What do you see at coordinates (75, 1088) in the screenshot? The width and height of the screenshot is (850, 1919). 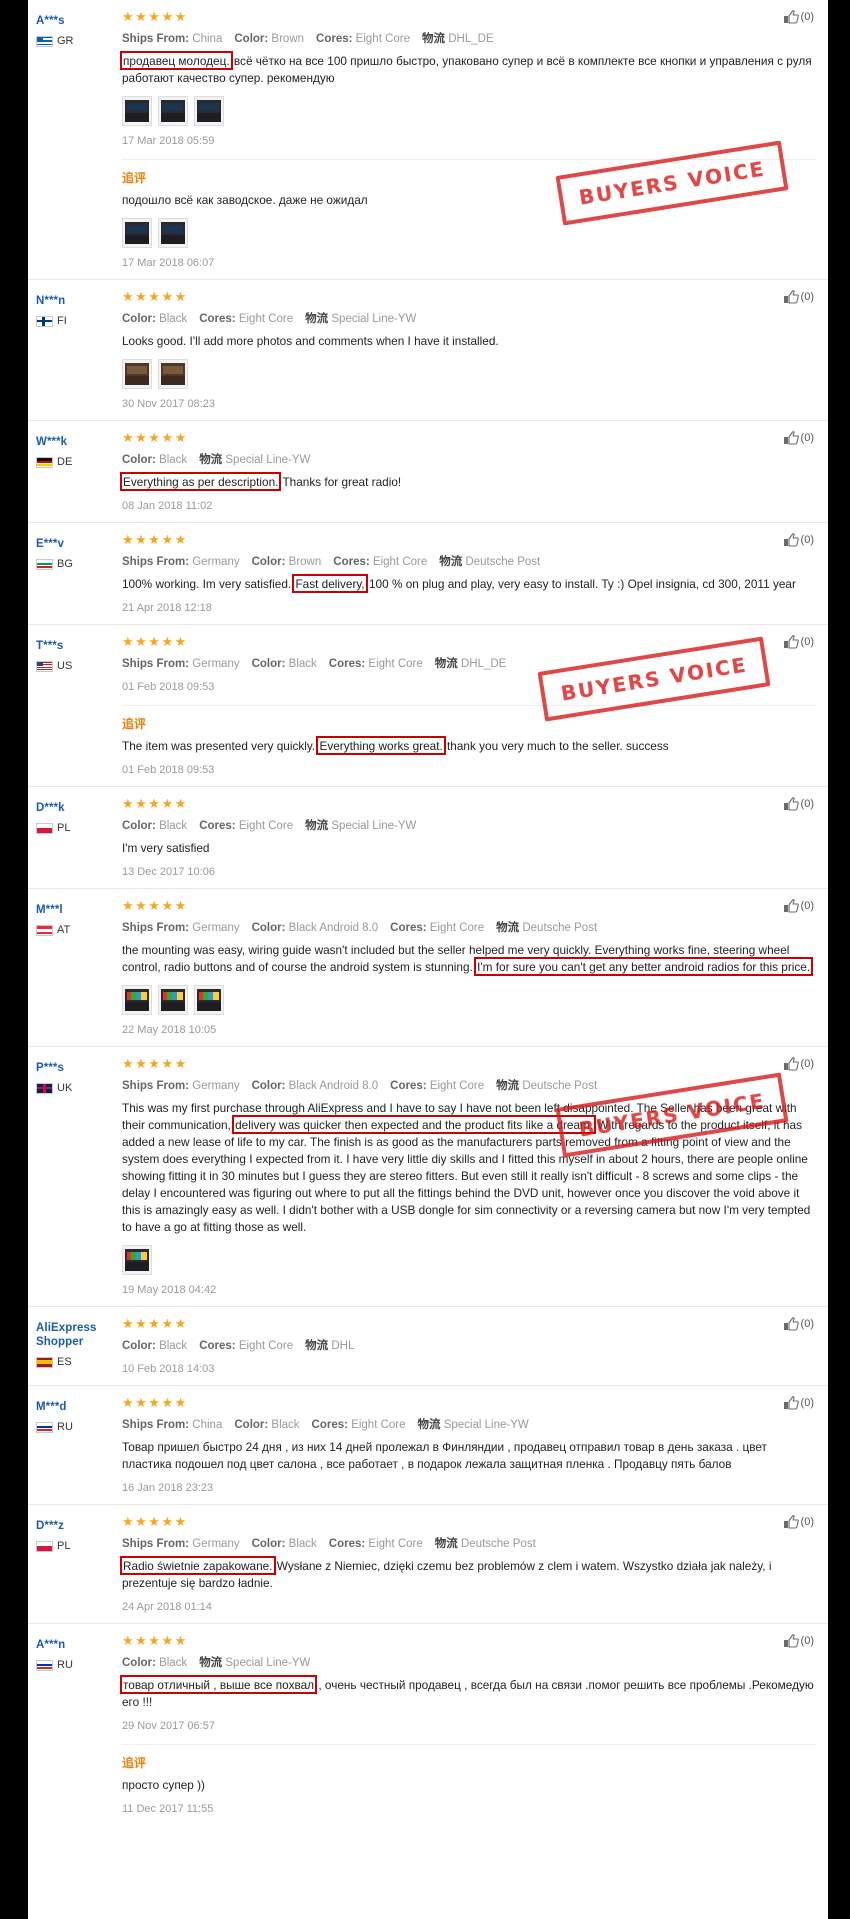 I see `buyer-country: UK` at bounding box center [75, 1088].